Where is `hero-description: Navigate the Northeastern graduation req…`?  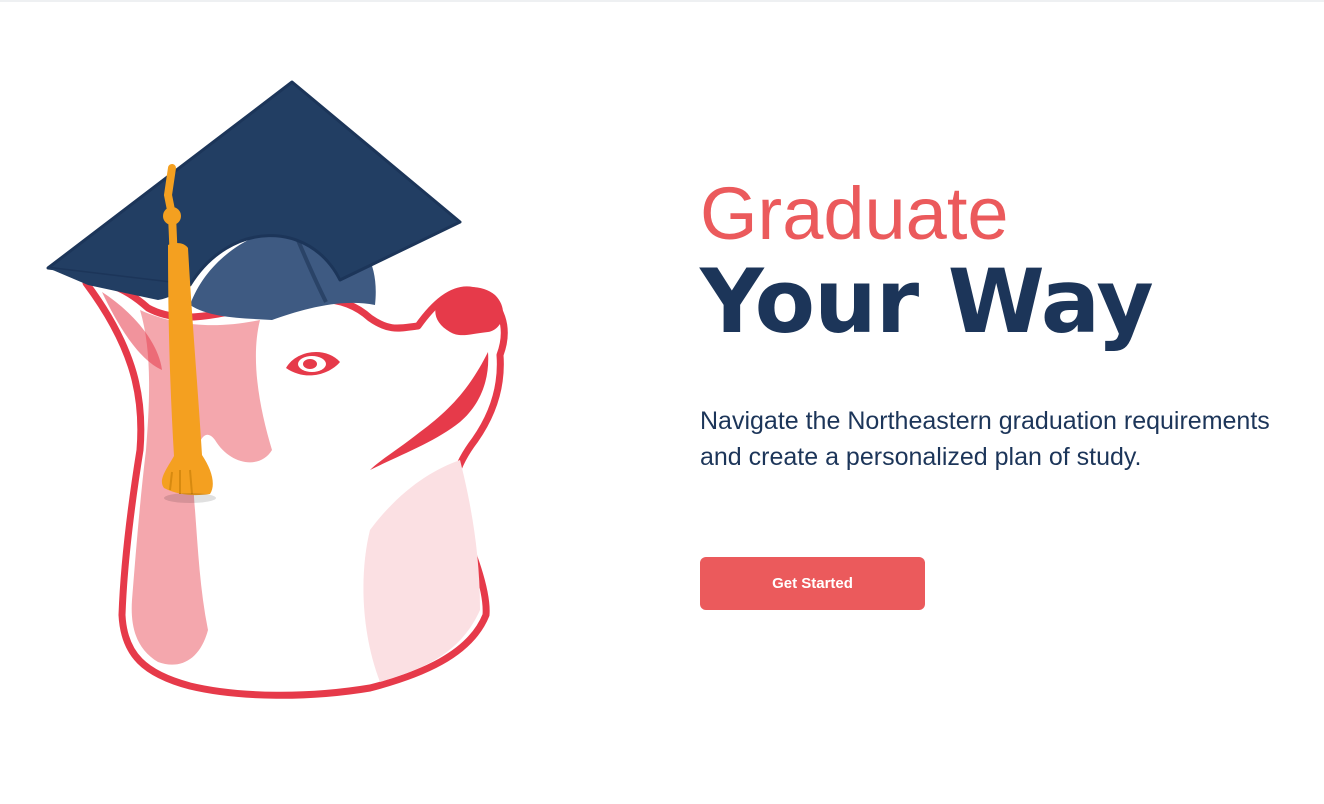
hero-description: Navigate the Northeastern graduation req… is located at coordinates (985, 439).